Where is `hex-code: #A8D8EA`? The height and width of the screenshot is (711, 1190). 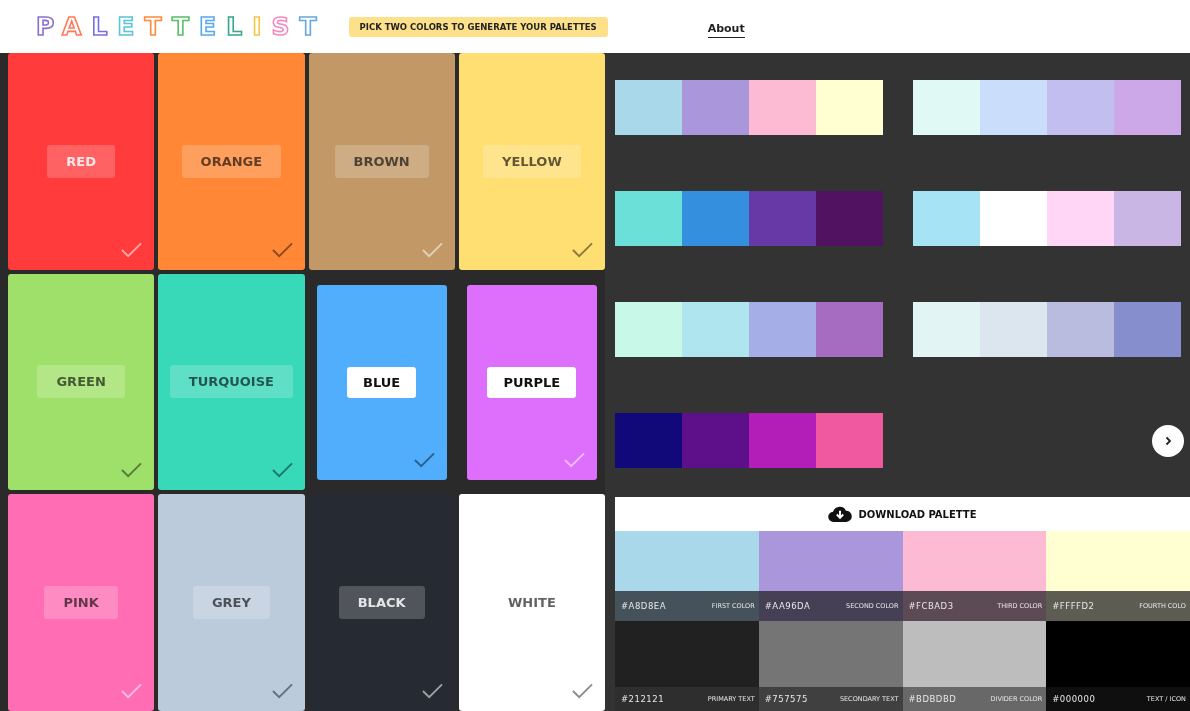 hex-code: #A8D8EA is located at coordinates (643, 606).